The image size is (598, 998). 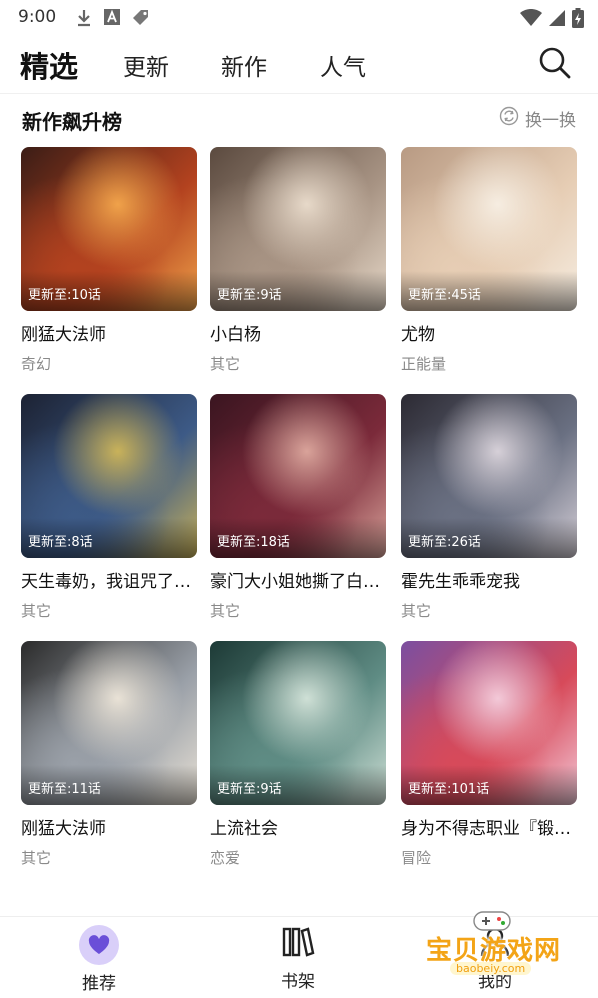 What do you see at coordinates (109, 579) in the screenshot?
I see `comic-title: 天生毒奶，我诅咒了全世界！` at bounding box center [109, 579].